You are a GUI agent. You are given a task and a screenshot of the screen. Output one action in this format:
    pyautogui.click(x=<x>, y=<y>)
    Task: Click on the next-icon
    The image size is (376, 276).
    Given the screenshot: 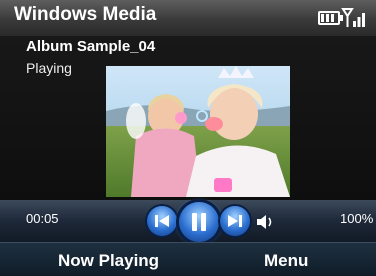 What is the action you would take?
    pyautogui.click(x=235, y=221)
    